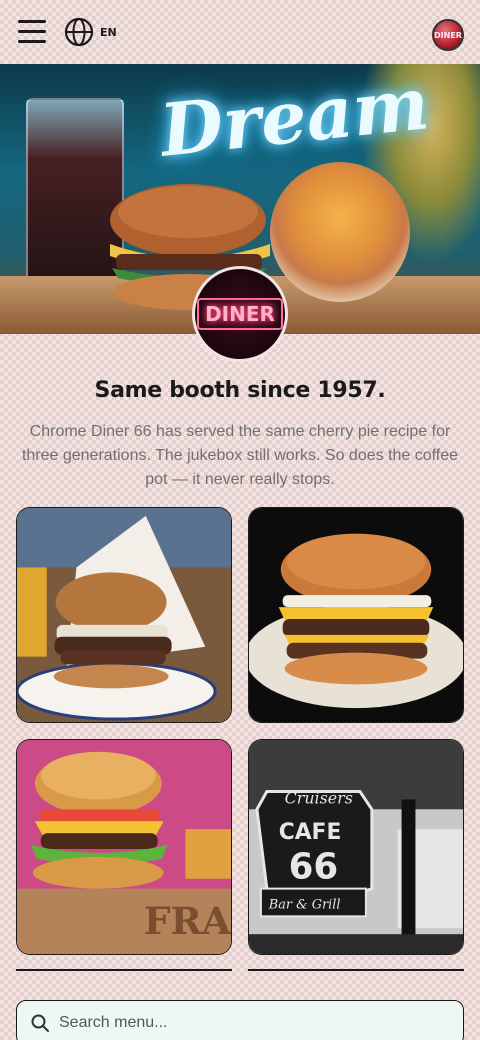  I want to click on avatar: DINER, so click(448, 35).